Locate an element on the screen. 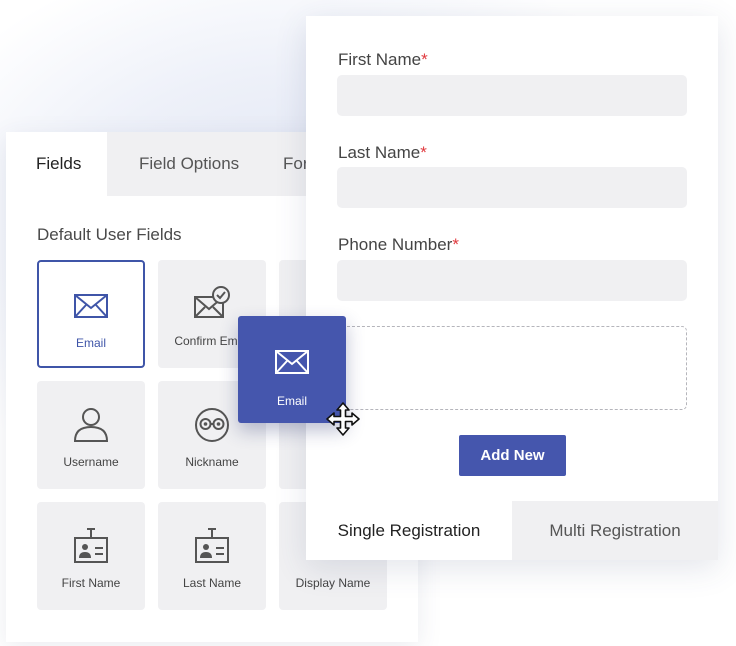 The width and height of the screenshot is (736, 646). add-new-button: Add New is located at coordinates (512, 455).